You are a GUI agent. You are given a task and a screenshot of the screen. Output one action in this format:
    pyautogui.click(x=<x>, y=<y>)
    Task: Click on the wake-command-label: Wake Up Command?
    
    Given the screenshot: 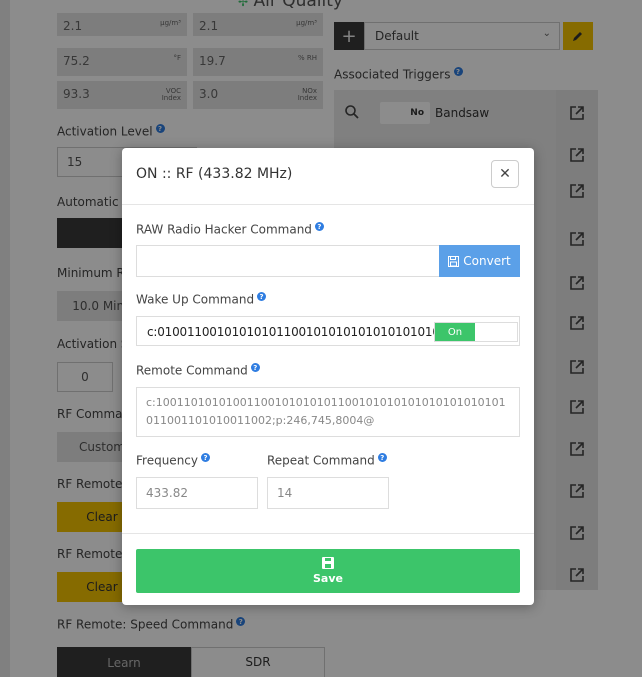 What is the action you would take?
    pyautogui.click(x=201, y=299)
    